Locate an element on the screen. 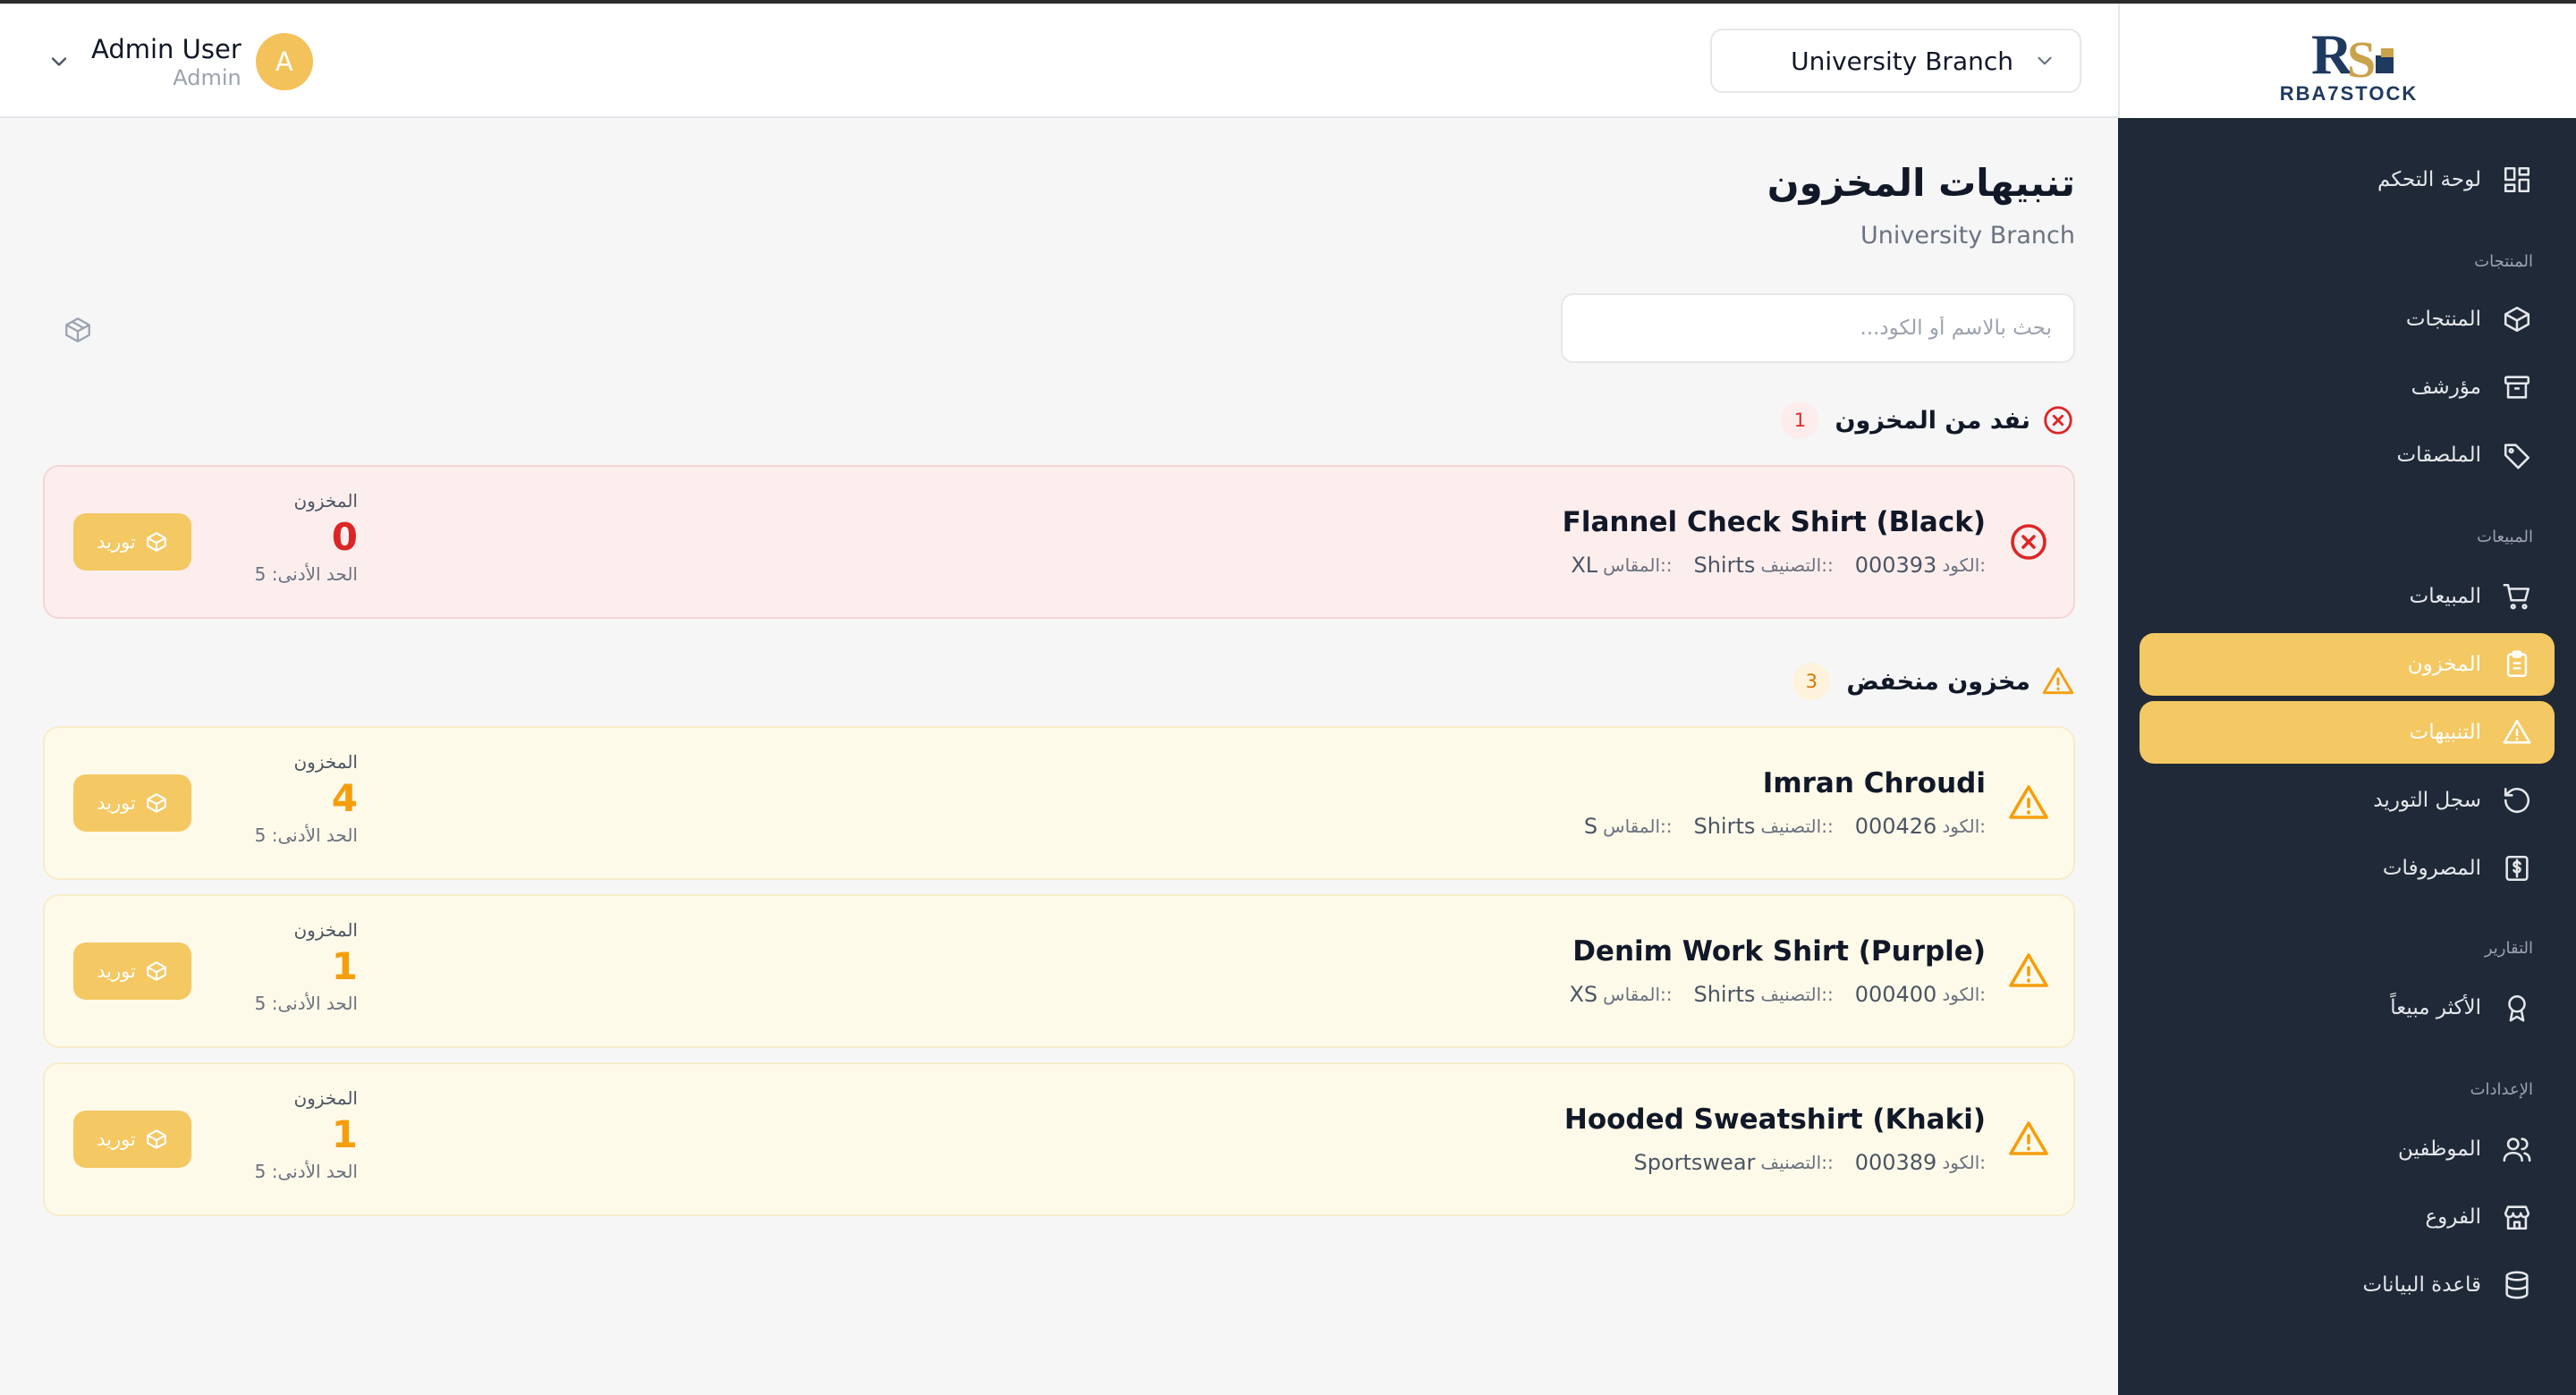  x-circle-icon is located at coordinates (2058, 420).